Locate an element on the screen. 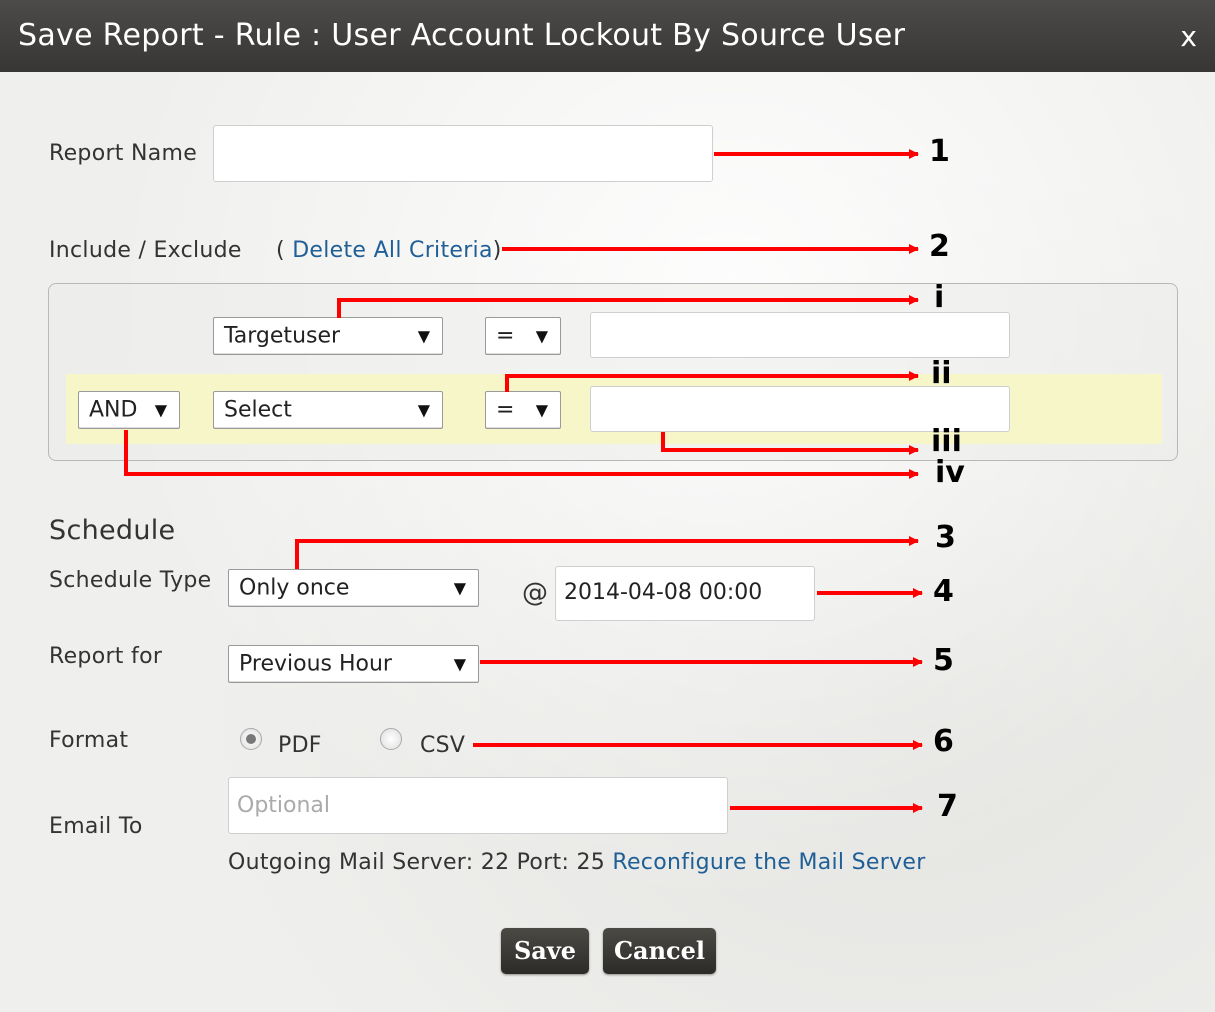 The height and width of the screenshot is (1012, 1215). annotation-label-2: 2 is located at coordinates (939, 246).